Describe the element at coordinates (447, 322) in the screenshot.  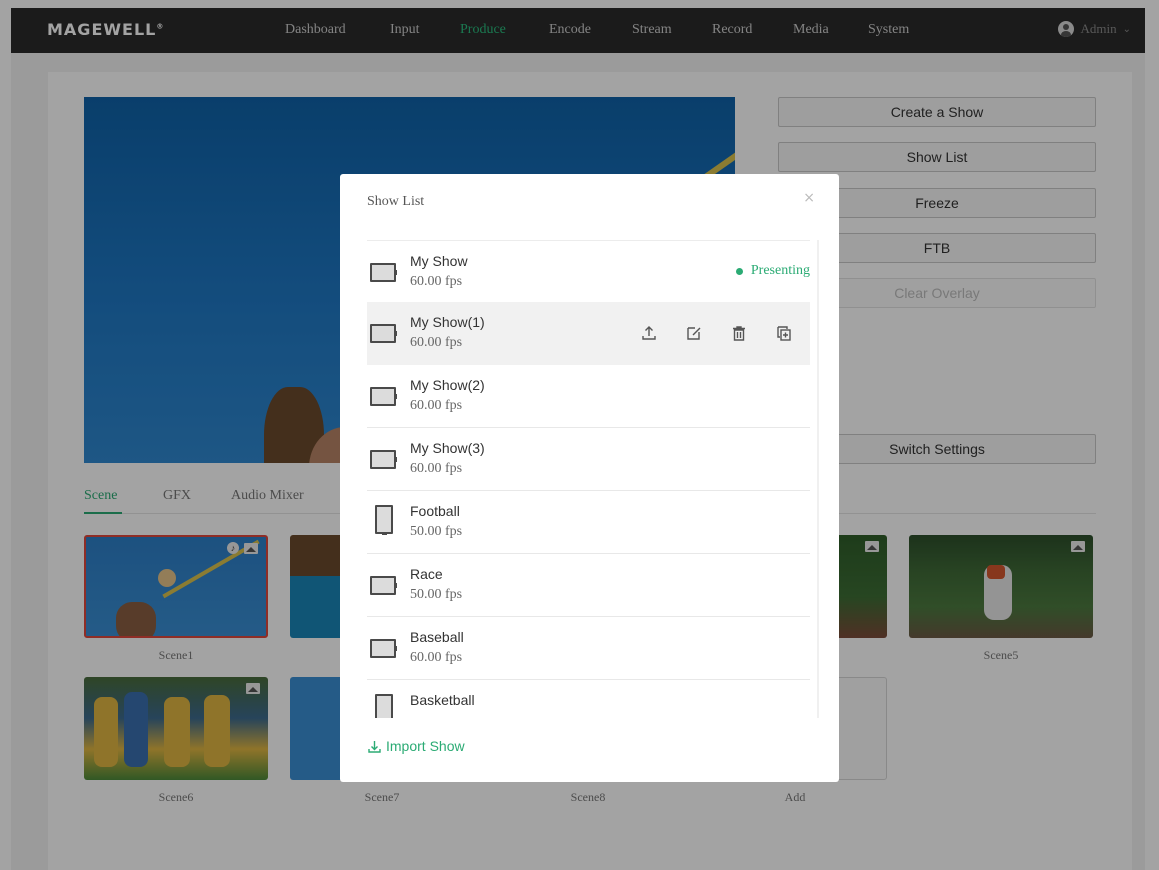
I see `show-name: My Show(1)` at that location.